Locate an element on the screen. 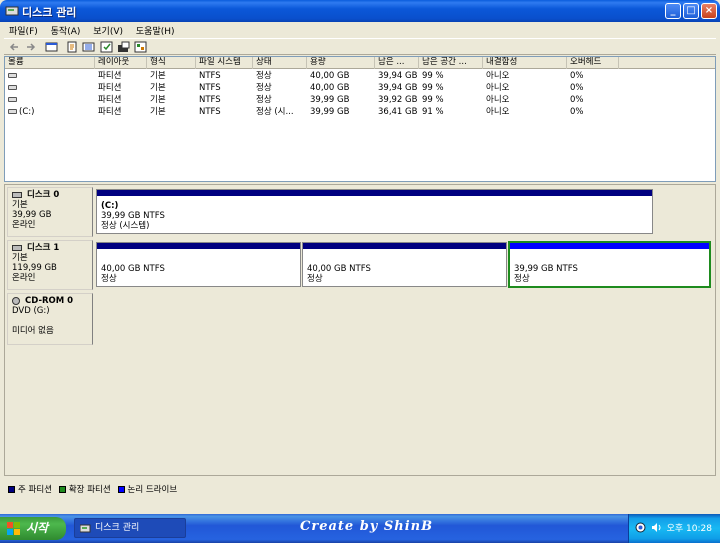 This screenshot has height=543, width=720. partition-status: 정상 (시스템) is located at coordinates (125, 226).